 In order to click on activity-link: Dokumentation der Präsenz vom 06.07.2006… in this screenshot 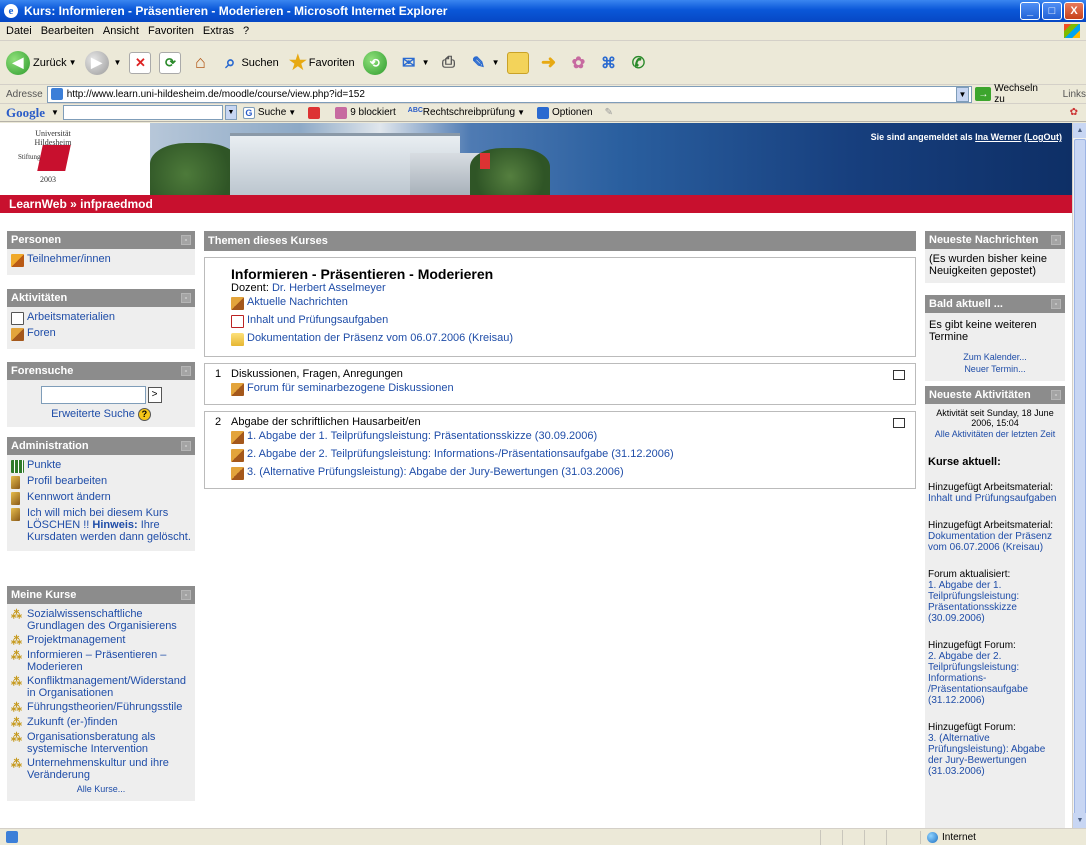, I will do `click(995, 542)`.